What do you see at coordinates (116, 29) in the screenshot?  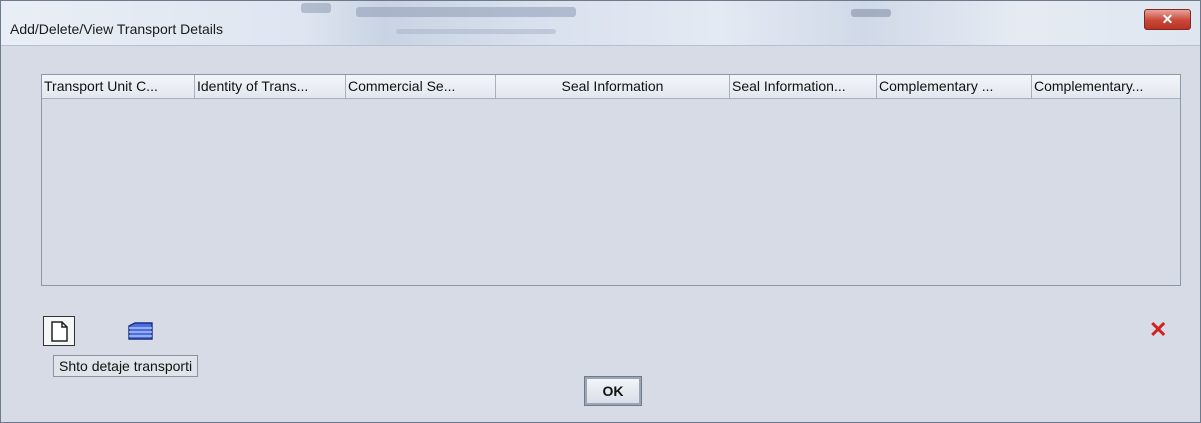 I see `window-title: Add/Delete/View Transport Details` at bounding box center [116, 29].